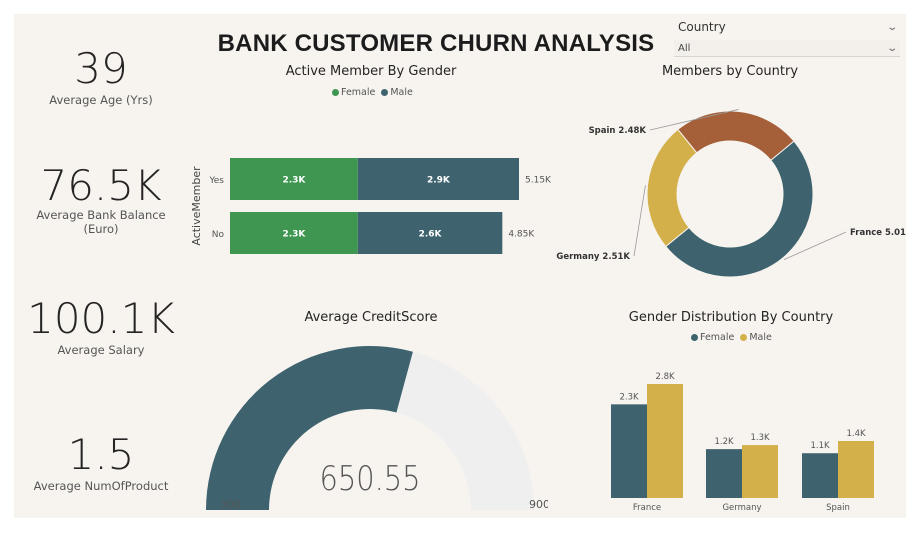 This screenshot has width=923, height=535. Describe the element at coordinates (639, 221) in the screenshot. I see `leader-line` at that location.